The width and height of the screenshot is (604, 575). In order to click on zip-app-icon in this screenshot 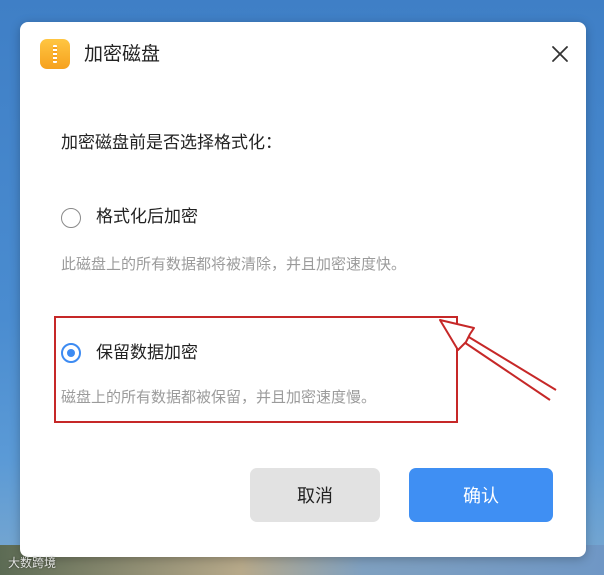, I will do `click(55, 54)`.